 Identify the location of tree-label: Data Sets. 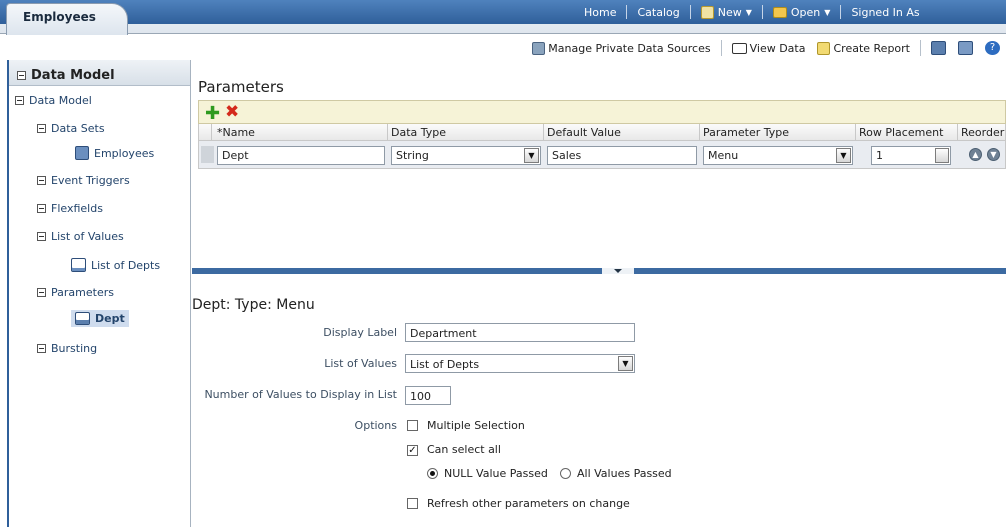
(78, 128).